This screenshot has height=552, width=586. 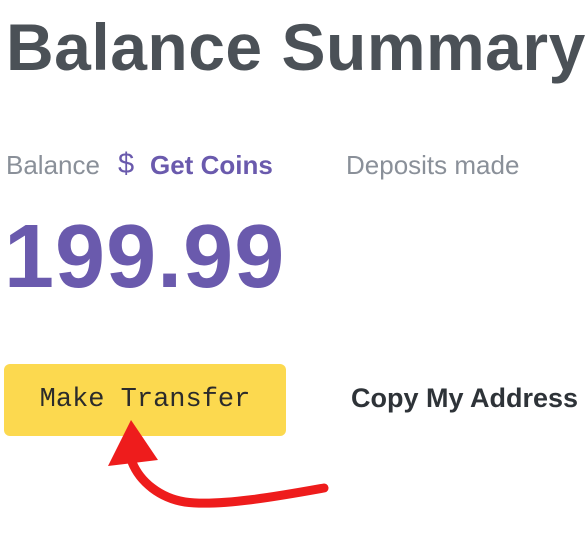 What do you see at coordinates (464, 398) in the screenshot?
I see `copy-address-button: Copy My Address` at bounding box center [464, 398].